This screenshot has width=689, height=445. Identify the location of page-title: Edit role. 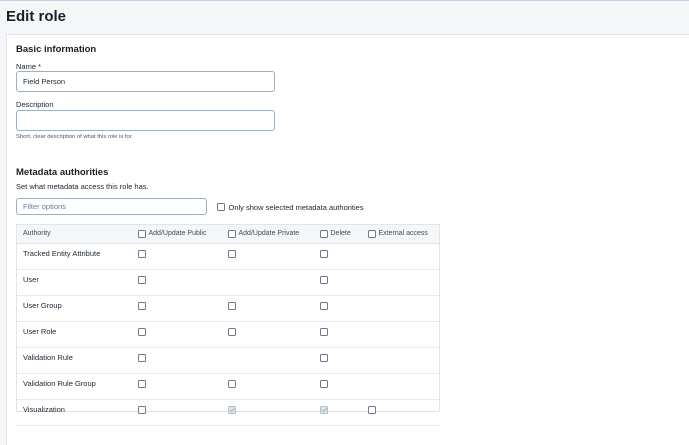
(36, 16).